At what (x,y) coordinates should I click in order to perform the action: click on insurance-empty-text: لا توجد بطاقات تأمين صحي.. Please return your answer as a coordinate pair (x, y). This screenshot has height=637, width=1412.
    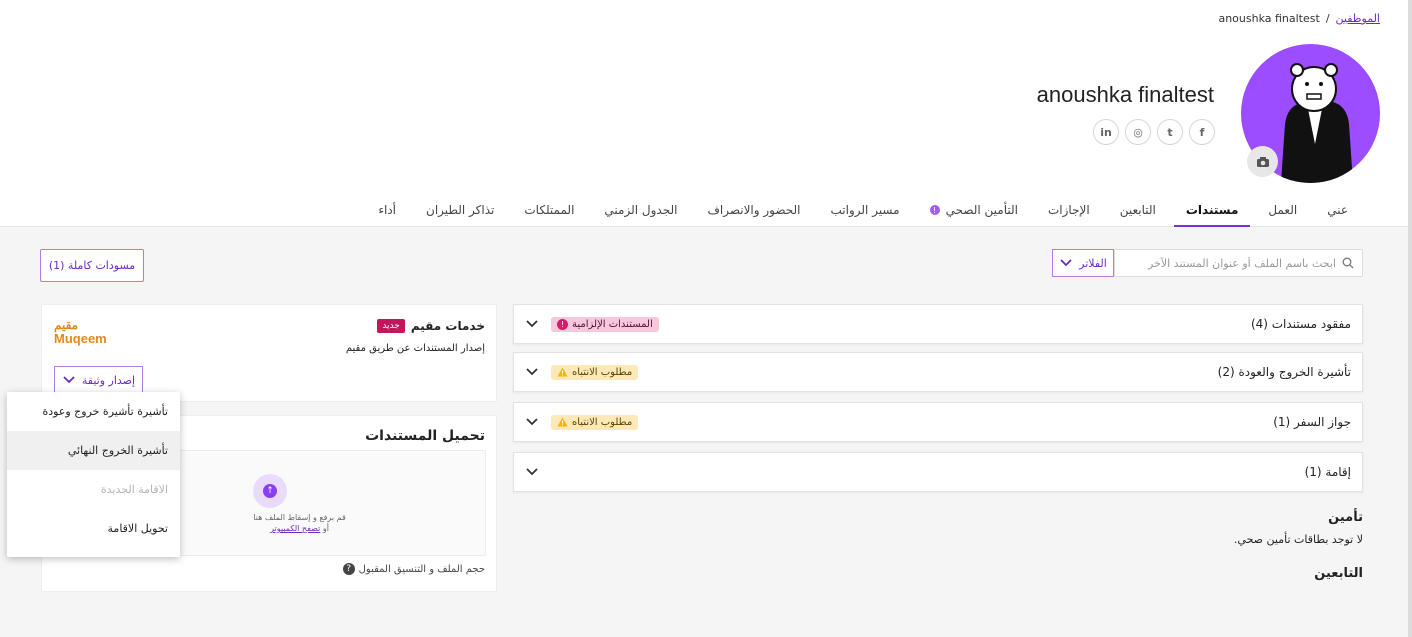
    Looking at the image, I should click on (1298, 539).